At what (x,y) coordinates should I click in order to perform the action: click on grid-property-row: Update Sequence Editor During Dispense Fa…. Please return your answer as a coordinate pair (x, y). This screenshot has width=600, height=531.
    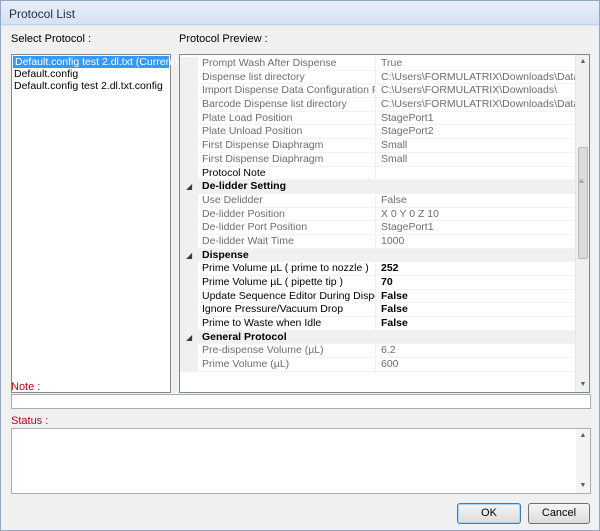
    Looking at the image, I should click on (378, 296).